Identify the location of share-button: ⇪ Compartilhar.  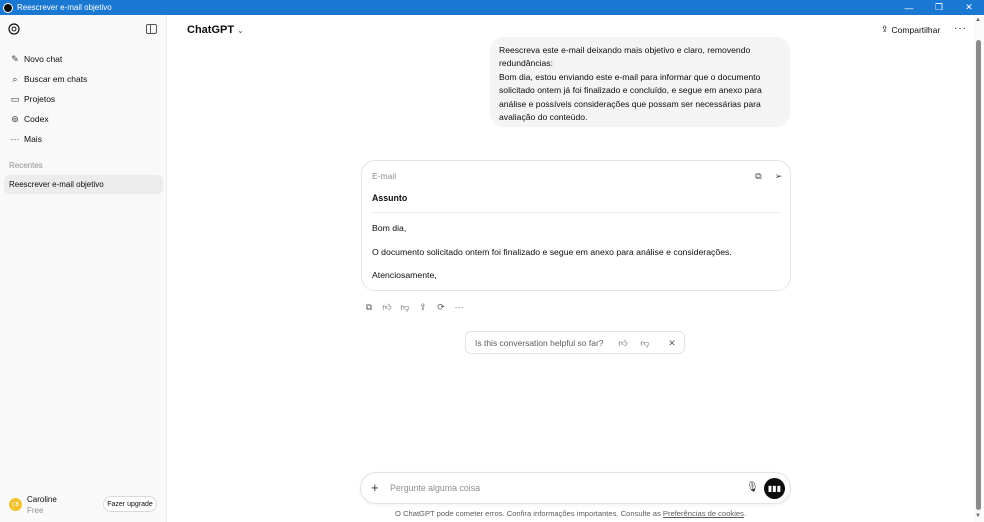
(910, 29).